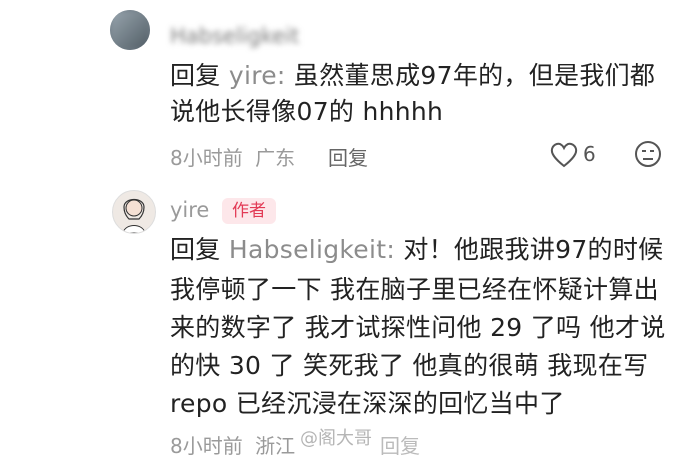  What do you see at coordinates (253, 75) in the screenshot?
I see `quoted-user: yire` at bounding box center [253, 75].